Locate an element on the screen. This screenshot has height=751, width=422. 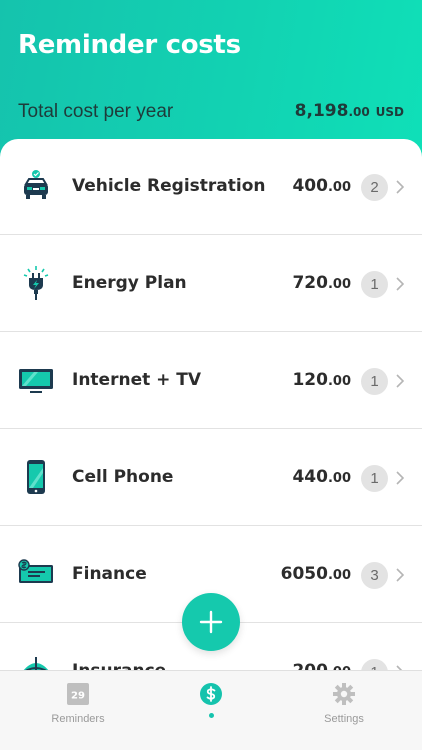
tab-settings: Settings is located at coordinates (344, 711).